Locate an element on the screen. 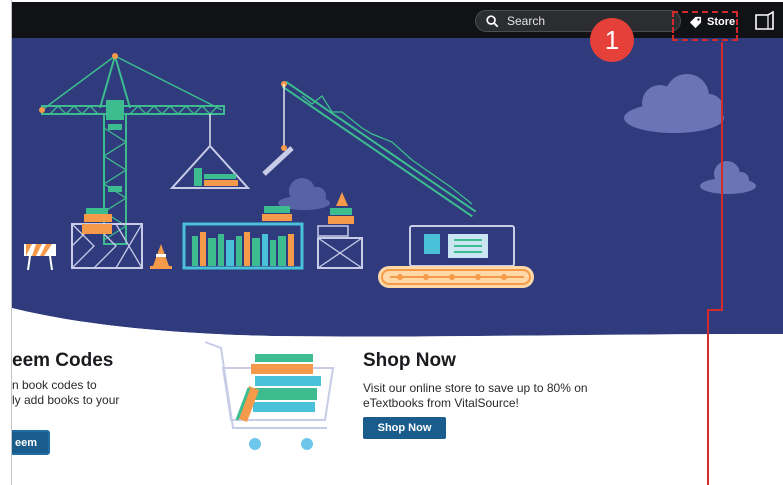 Image resolution: width=783 pixels, height=485 pixels. shop-now-title: Shop Now is located at coordinates (409, 360).